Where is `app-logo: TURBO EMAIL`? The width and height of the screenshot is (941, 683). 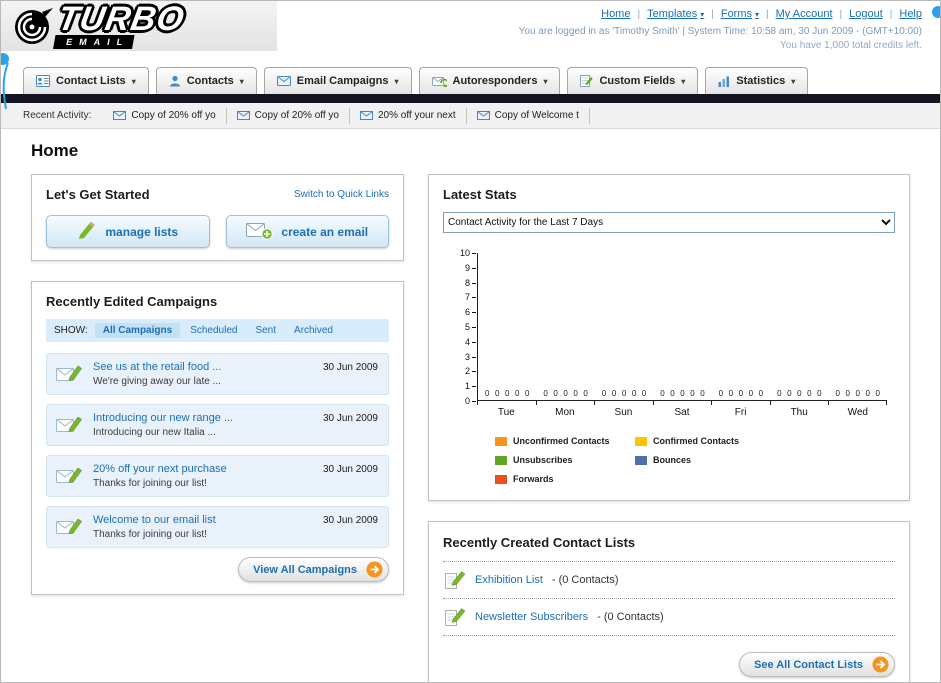
app-logo: TURBO EMAIL is located at coordinates (98, 25).